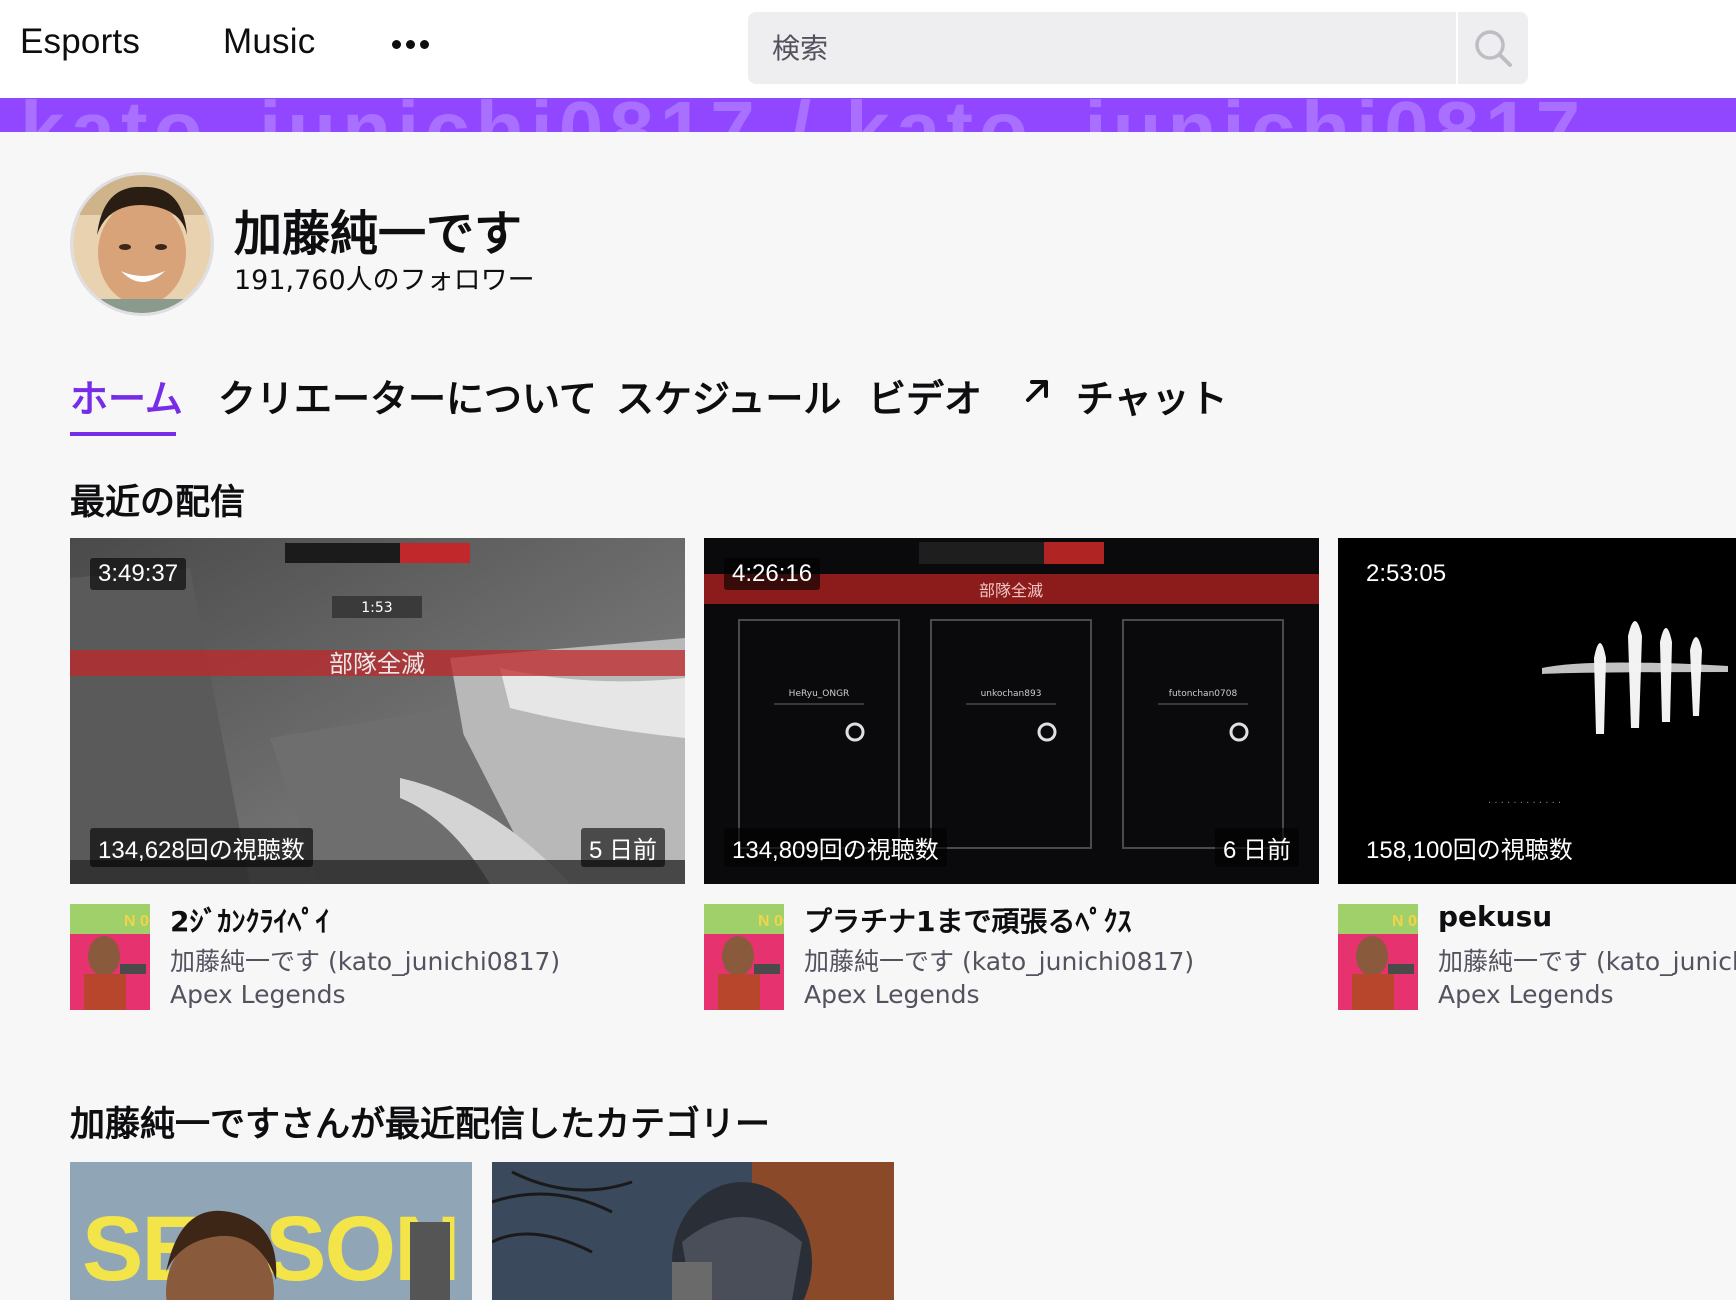 This screenshot has height=1300, width=1736. What do you see at coordinates (1469, 847) in the screenshot?
I see `video-view-count: 158,100回の視聴数` at bounding box center [1469, 847].